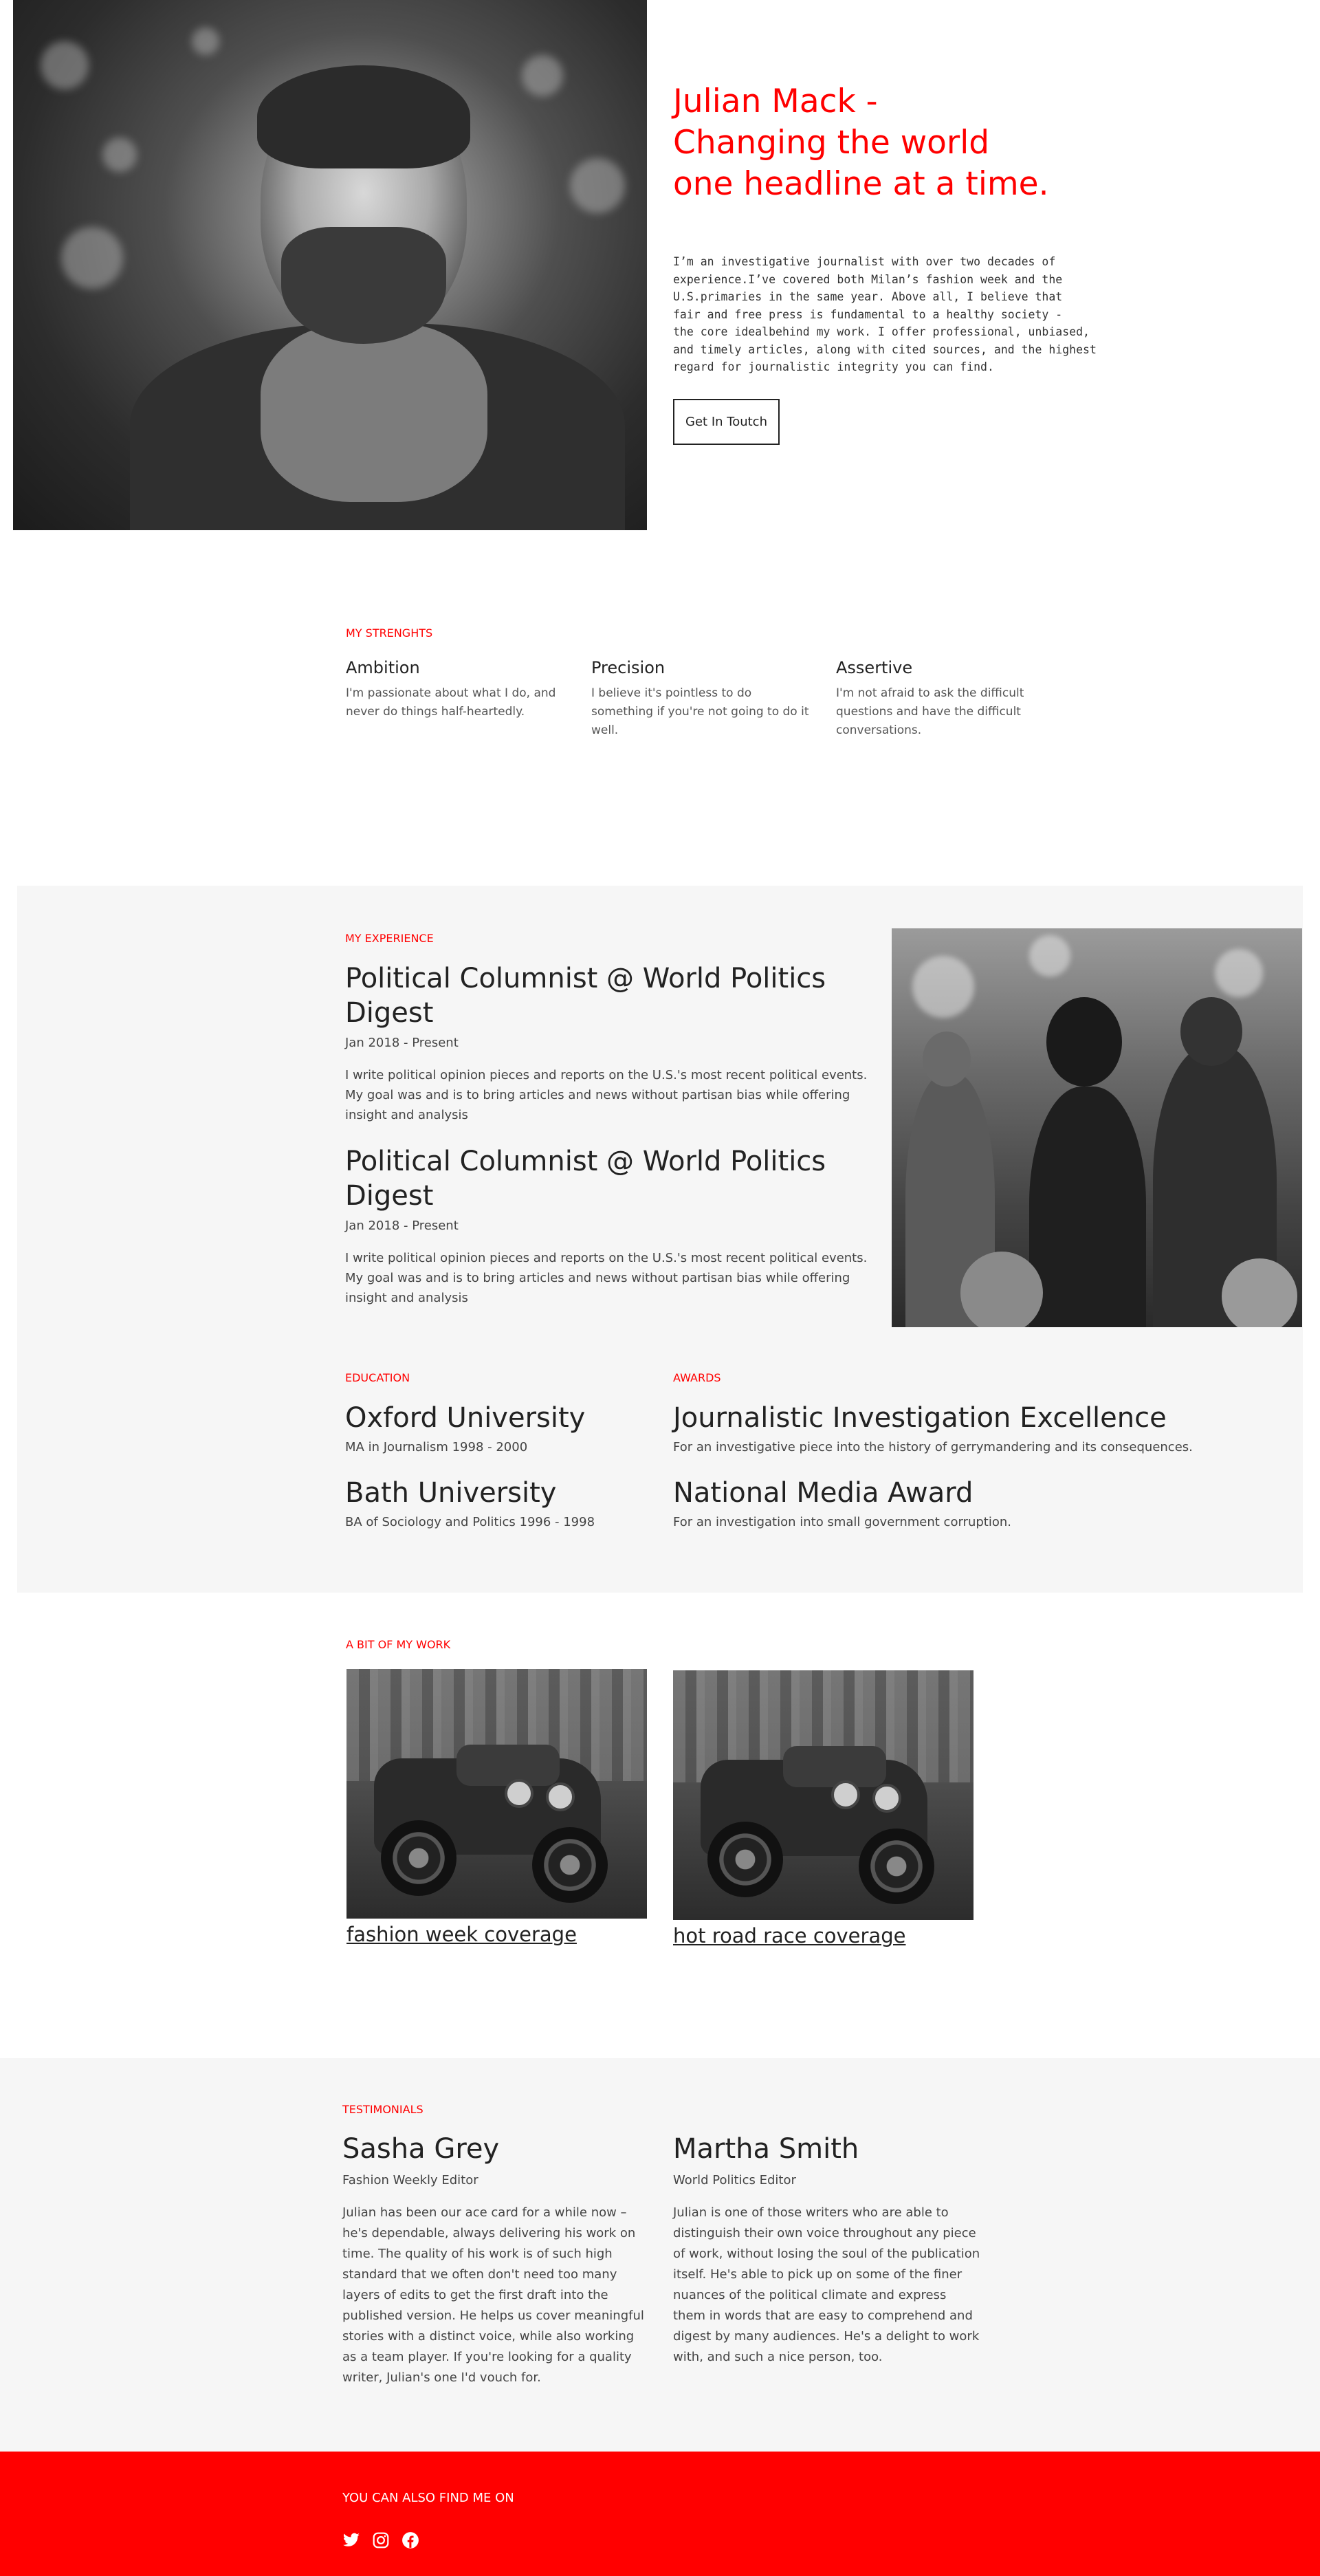 The width and height of the screenshot is (1320, 2576). What do you see at coordinates (823, 1493) in the screenshot?
I see `award-title: National Media Award` at bounding box center [823, 1493].